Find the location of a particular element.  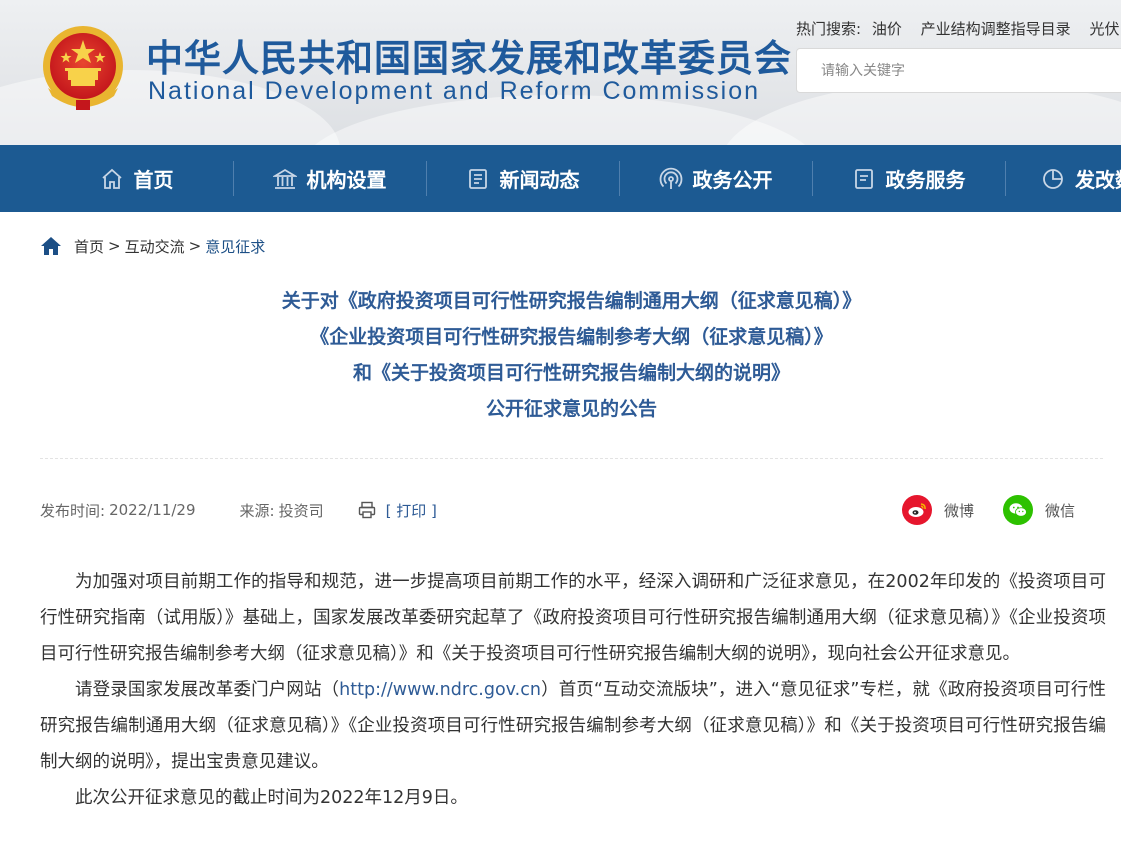

pie-chart-icon is located at coordinates (1053, 178).